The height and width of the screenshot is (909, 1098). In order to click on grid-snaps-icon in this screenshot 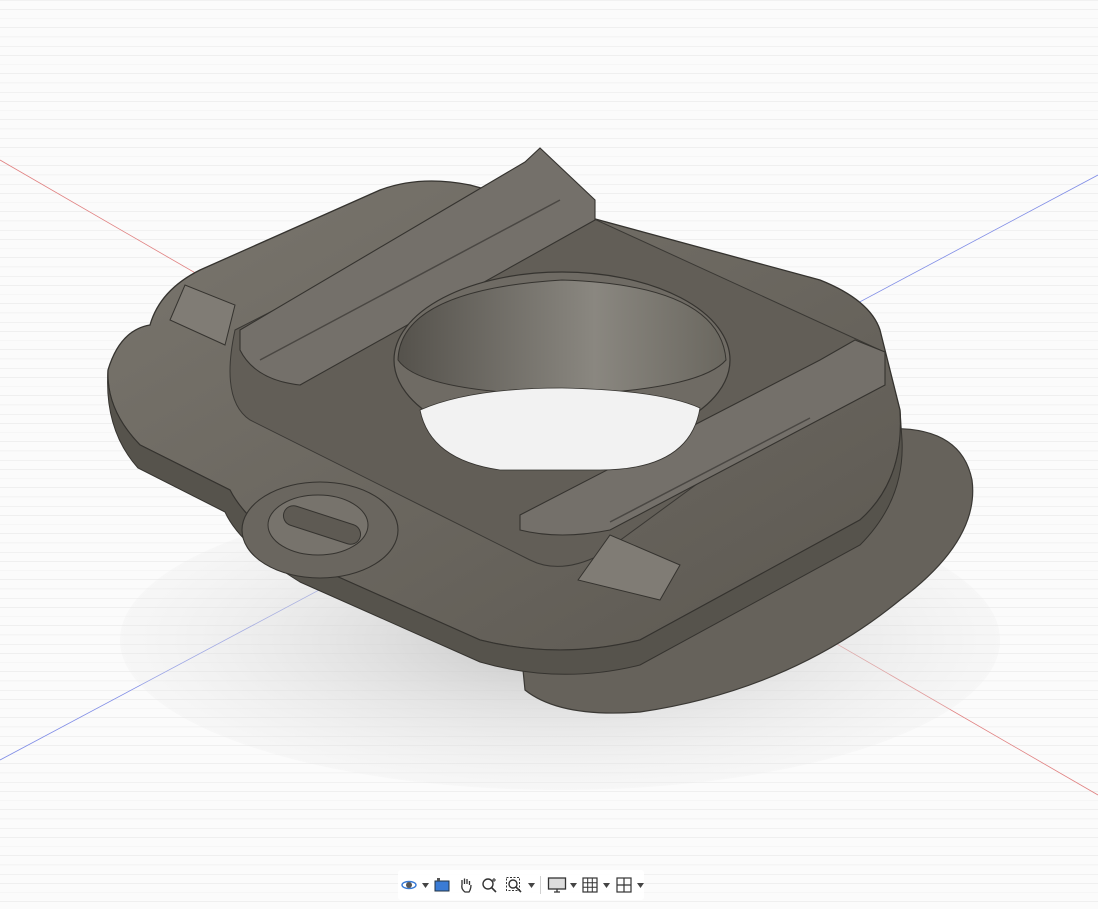, I will do `click(590, 885)`.